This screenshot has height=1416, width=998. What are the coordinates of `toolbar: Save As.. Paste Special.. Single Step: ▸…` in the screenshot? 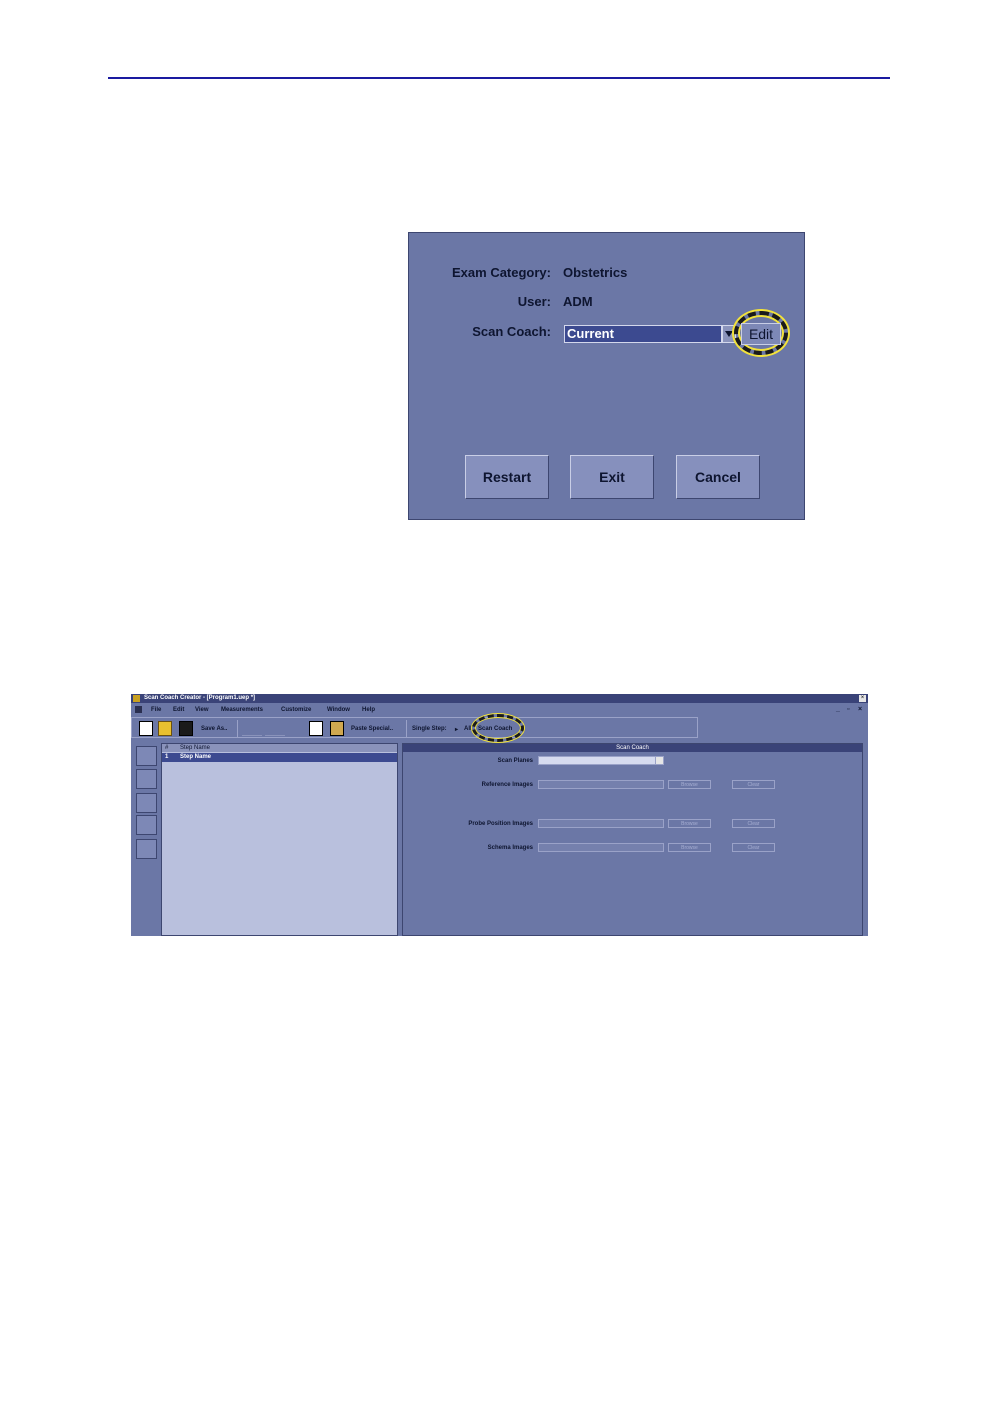 It's located at (414, 727).